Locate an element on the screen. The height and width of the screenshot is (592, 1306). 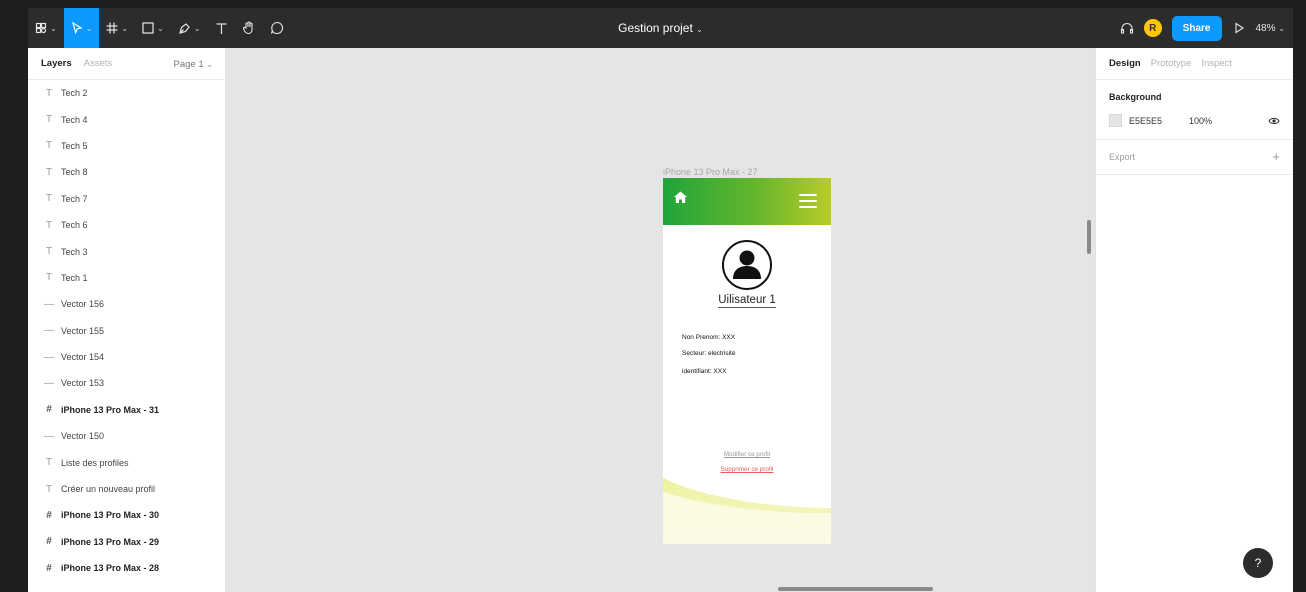
background-fill-row: E5E5E5 100% is located at coordinates (1194, 120).